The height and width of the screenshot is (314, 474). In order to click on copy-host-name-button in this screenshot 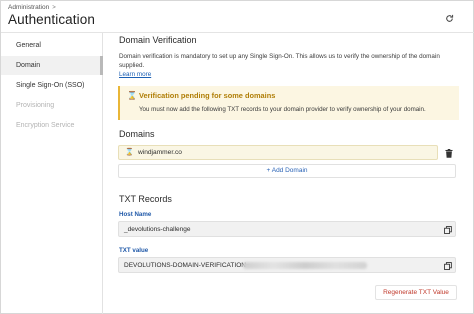, I will do `click(448, 230)`.